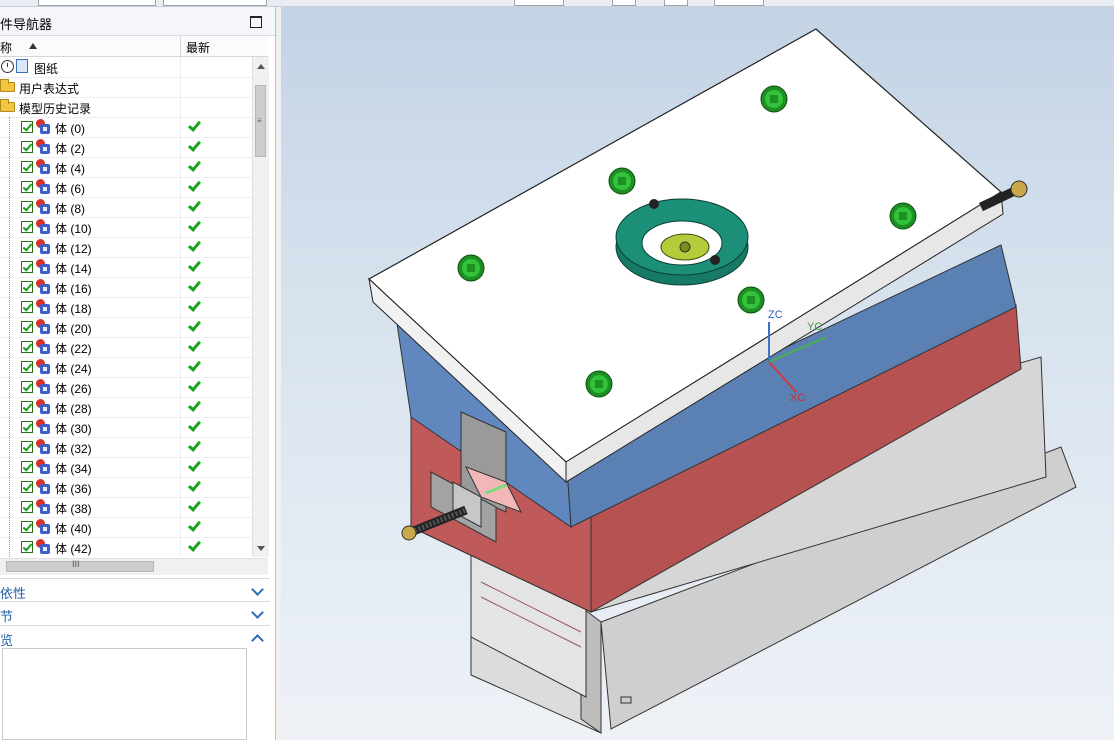  I want to click on tree-item-label: 体 (28), so click(73, 409).